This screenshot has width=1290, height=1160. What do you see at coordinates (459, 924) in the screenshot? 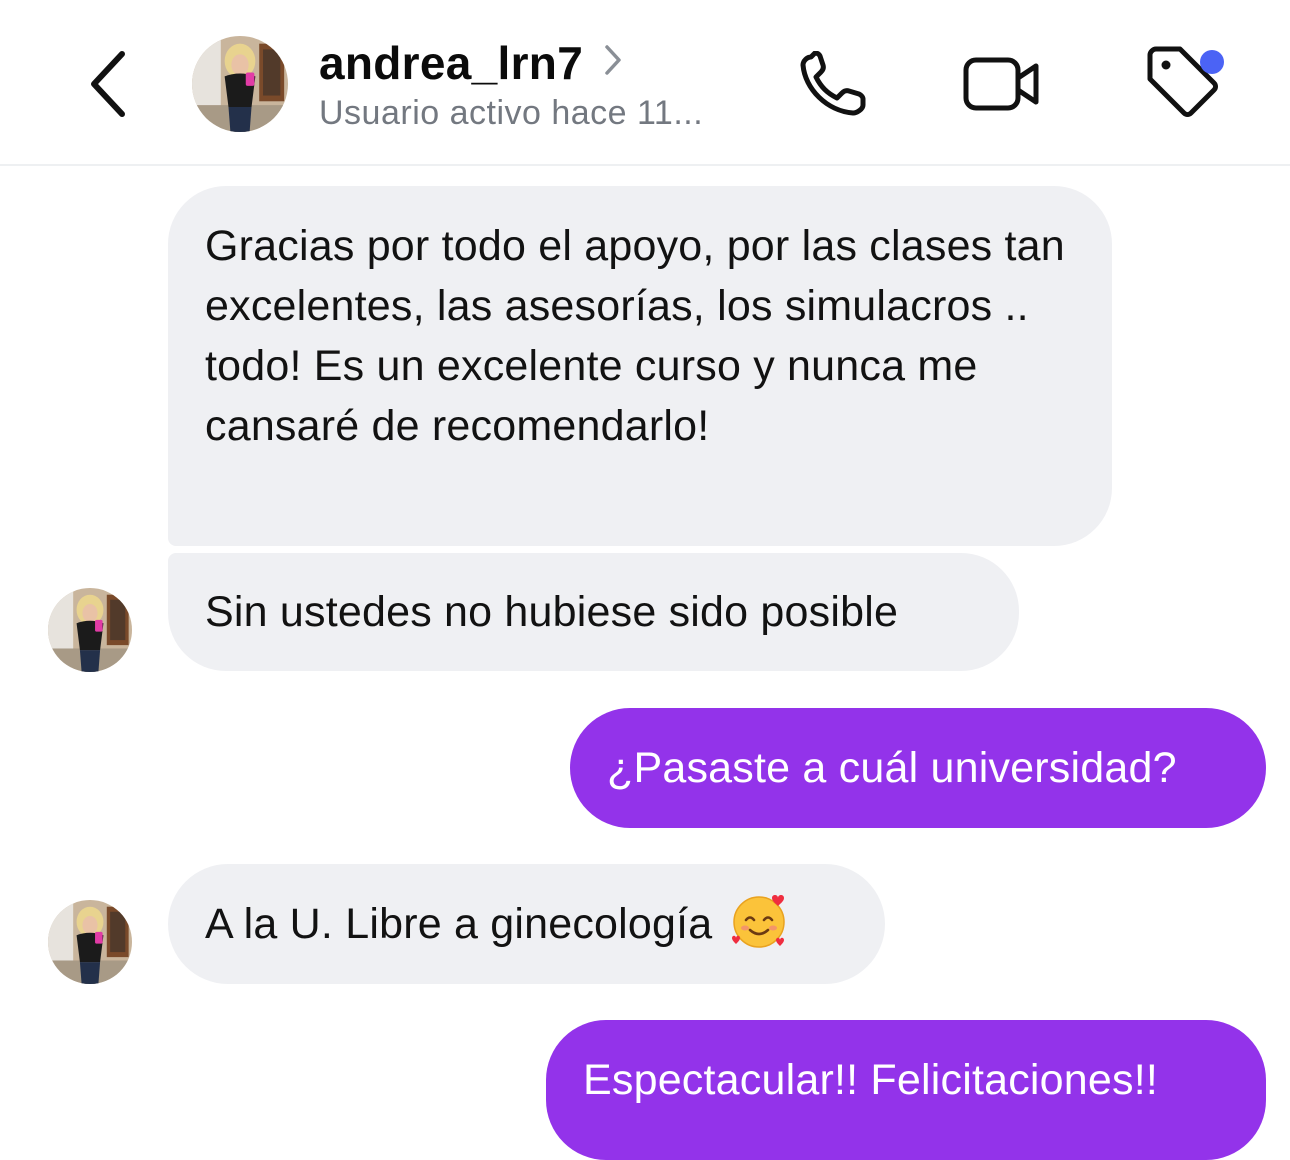
I see `message-text: A la U. Libre a ginecología` at bounding box center [459, 924].